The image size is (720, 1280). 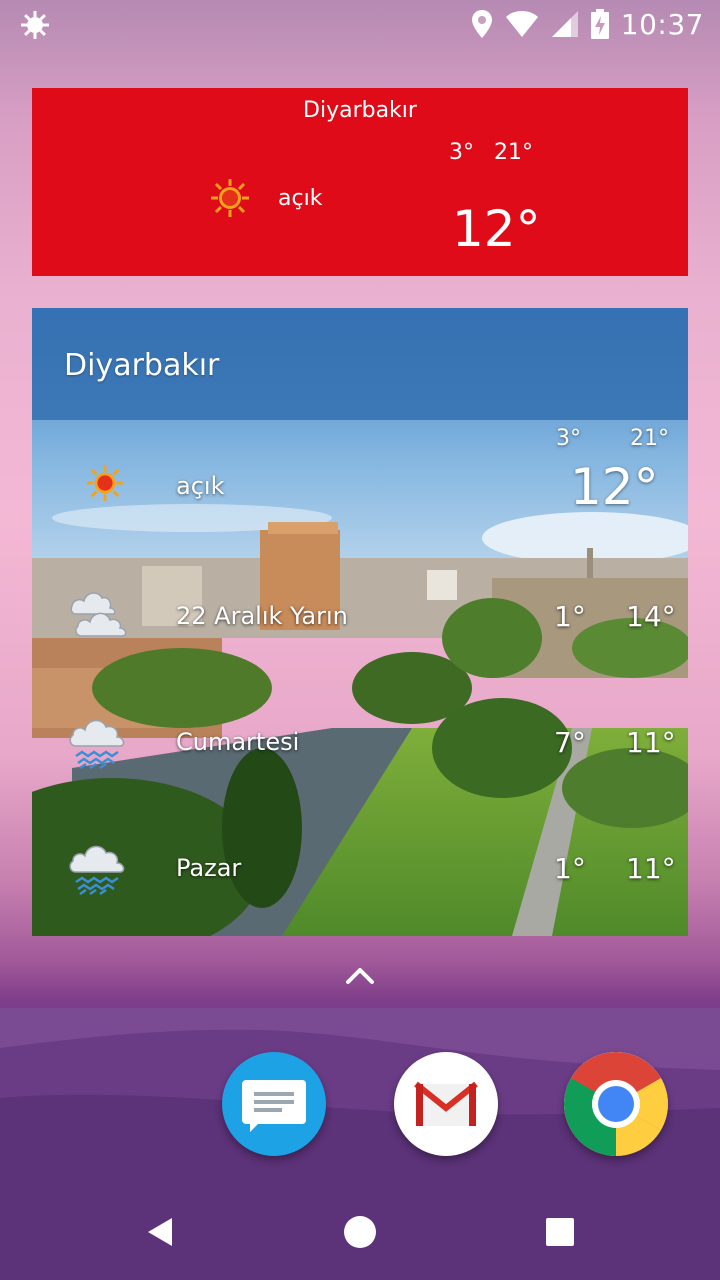 I want to click on wifi-icon, so click(x=521, y=24).